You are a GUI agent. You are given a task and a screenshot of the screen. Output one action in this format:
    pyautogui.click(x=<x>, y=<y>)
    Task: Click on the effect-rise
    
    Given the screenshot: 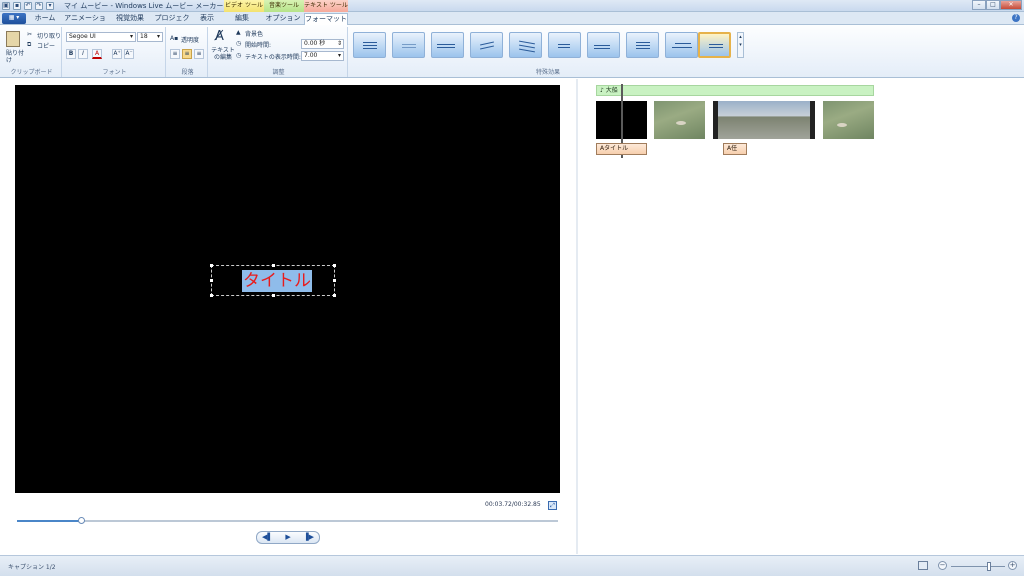 What is the action you would take?
    pyautogui.click(x=642, y=45)
    